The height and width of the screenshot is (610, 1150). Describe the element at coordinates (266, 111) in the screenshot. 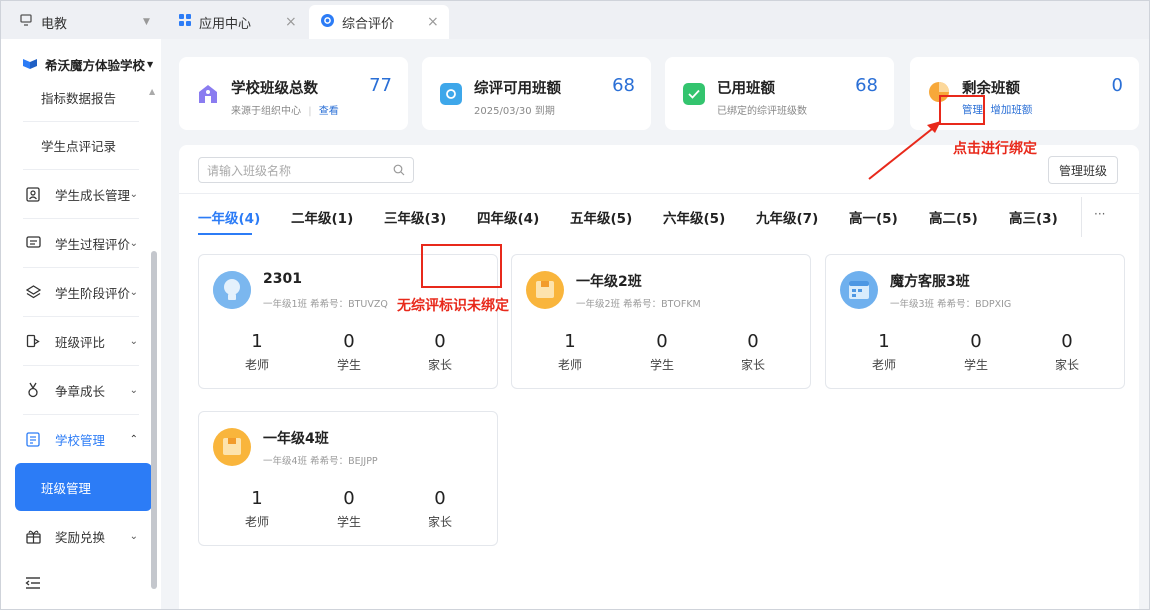

I see `stat-source-text: 来源于组织中心` at that location.